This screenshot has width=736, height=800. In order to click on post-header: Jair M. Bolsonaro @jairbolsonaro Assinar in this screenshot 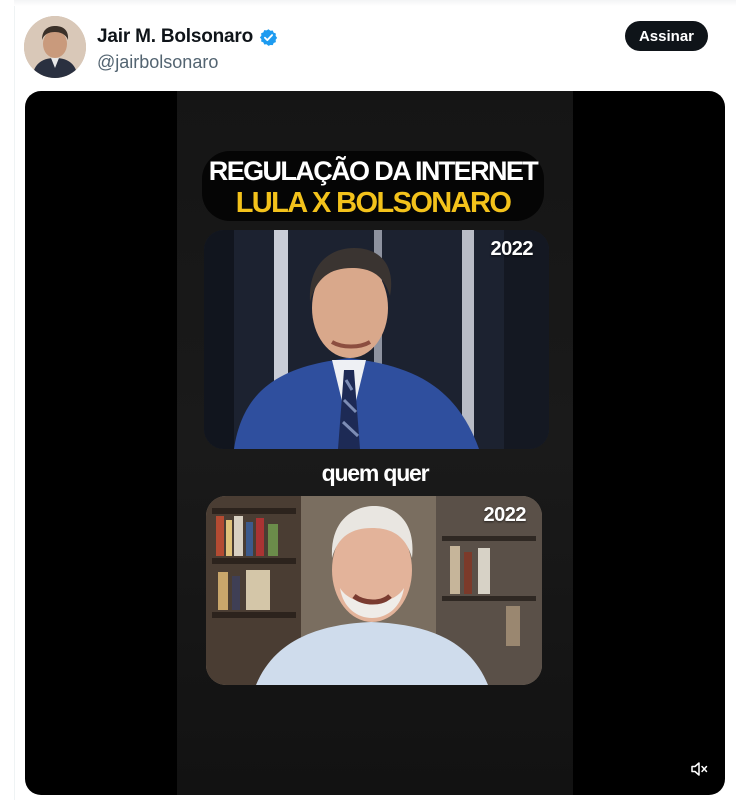, I will do `click(374, 48)`.